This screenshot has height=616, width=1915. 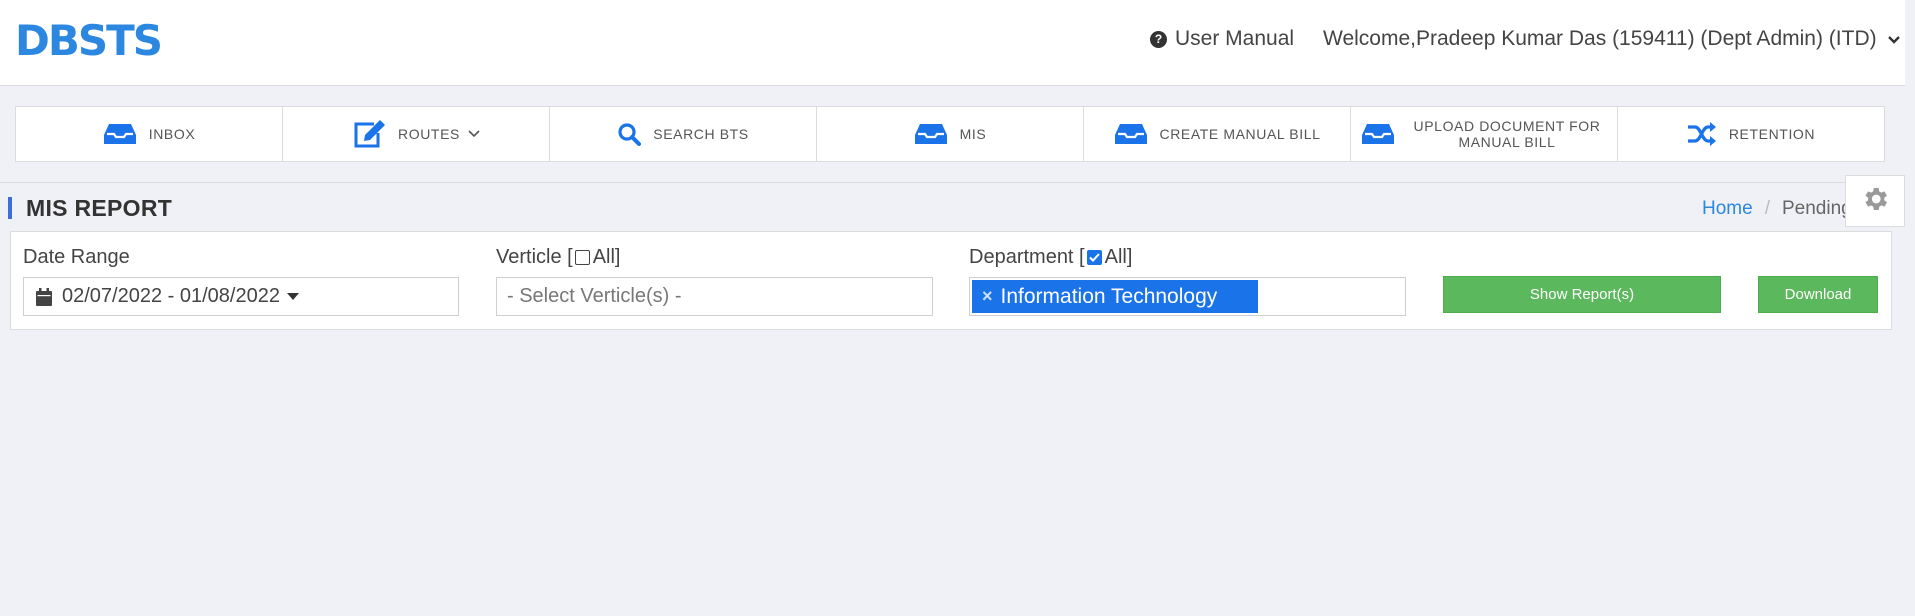 What do you see at coordinates (1027, 257) in the screenshot?
I see `department-label-text: Department [` at bounding box center [1027, 257].